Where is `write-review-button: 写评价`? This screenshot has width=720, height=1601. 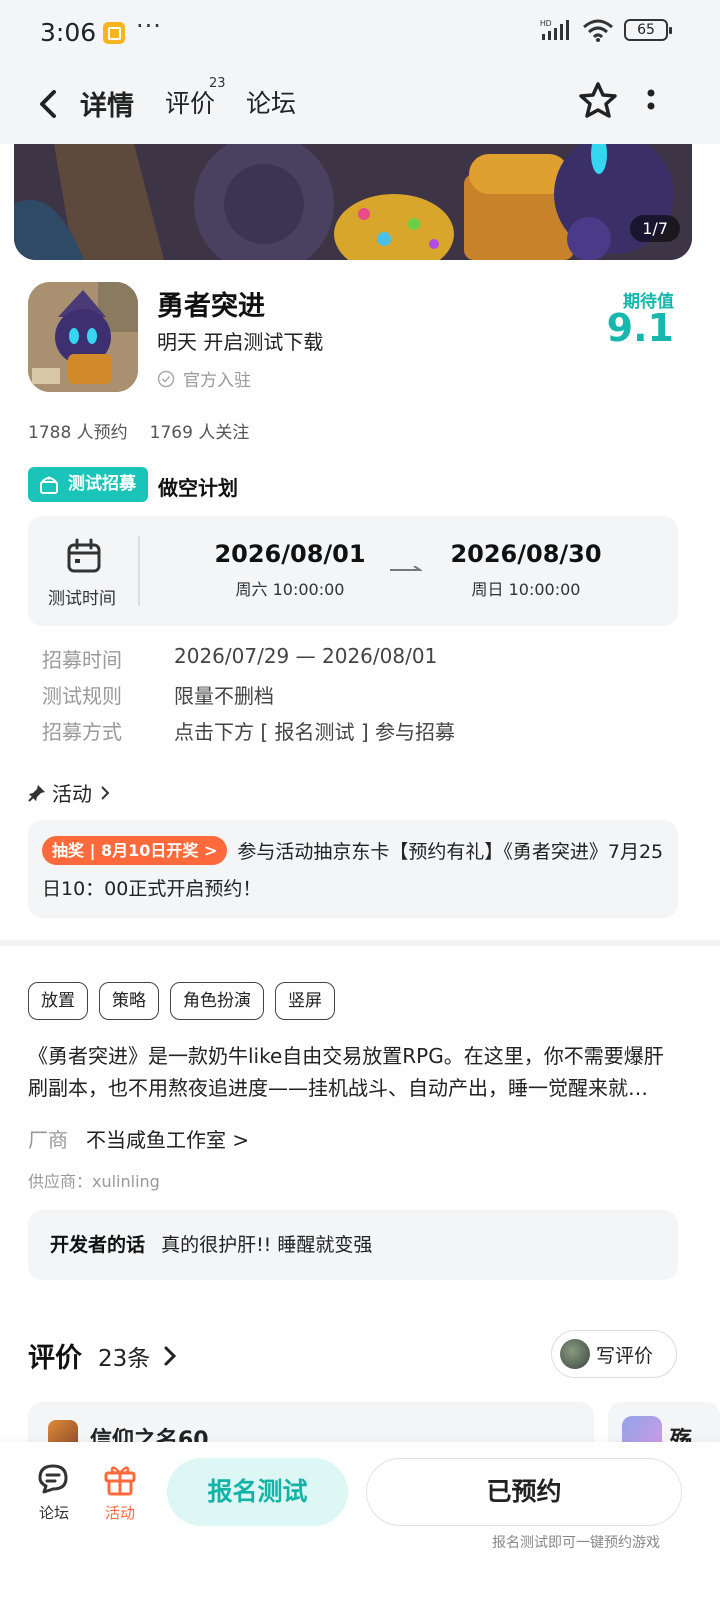 write-review-button: 写评价 is located at coordinates (614, 1354).